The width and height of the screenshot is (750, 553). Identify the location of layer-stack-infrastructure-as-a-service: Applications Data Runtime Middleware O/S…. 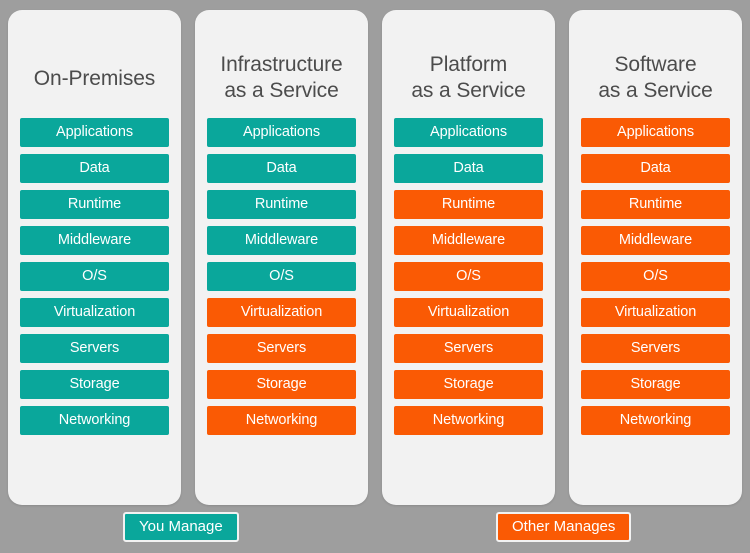
(281, 282).